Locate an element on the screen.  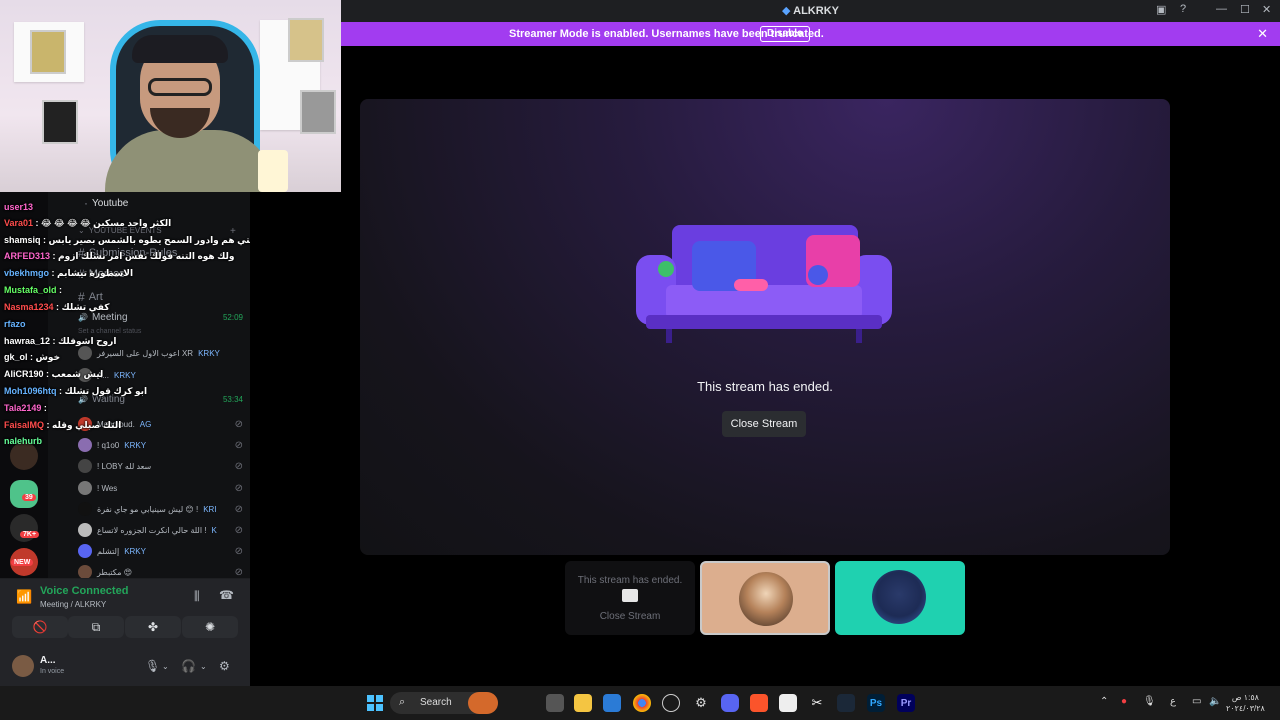
deafened-icon: ⊘ is located at coordinates (238, 509).